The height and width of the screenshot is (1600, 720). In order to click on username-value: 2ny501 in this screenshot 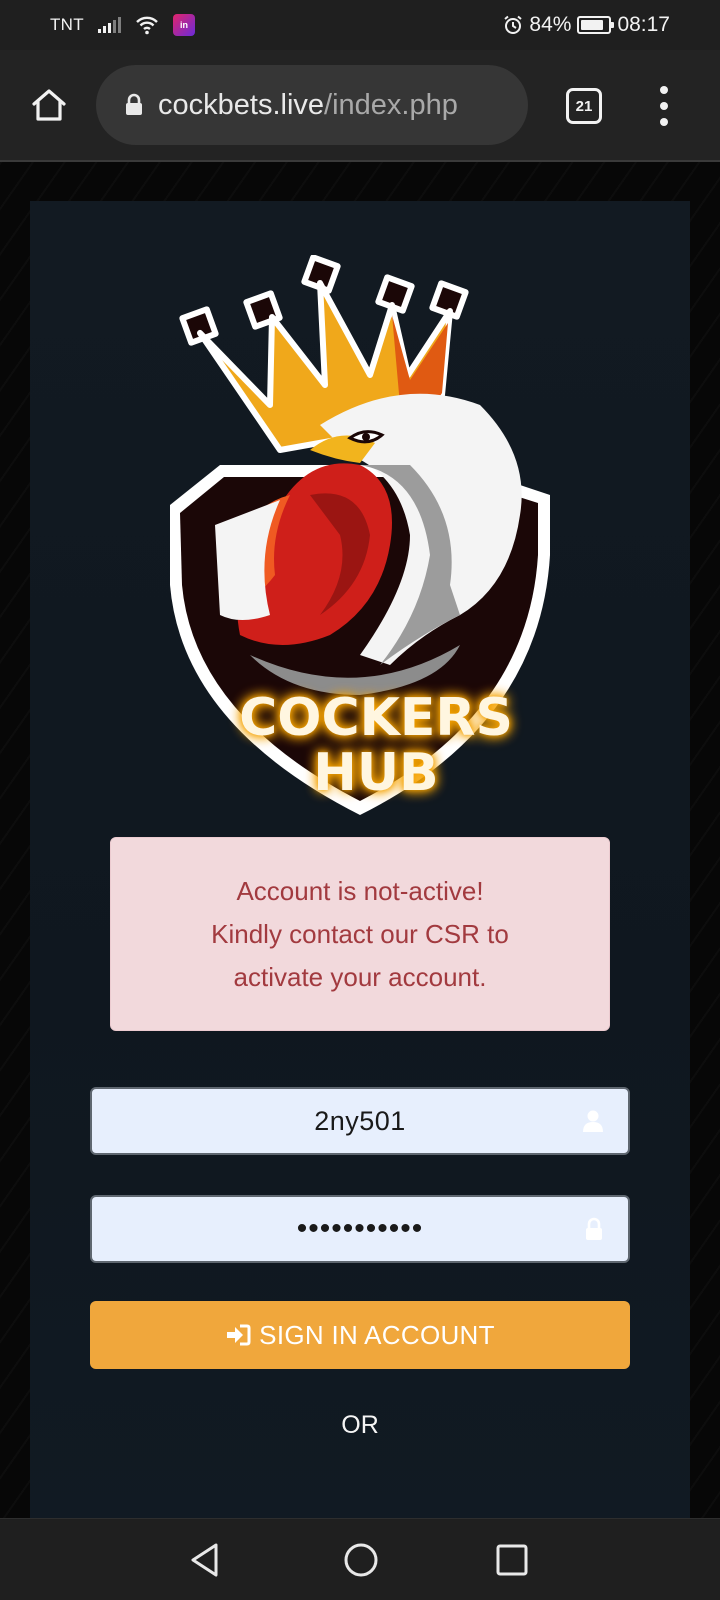, I will do `click(360, 1120)`.